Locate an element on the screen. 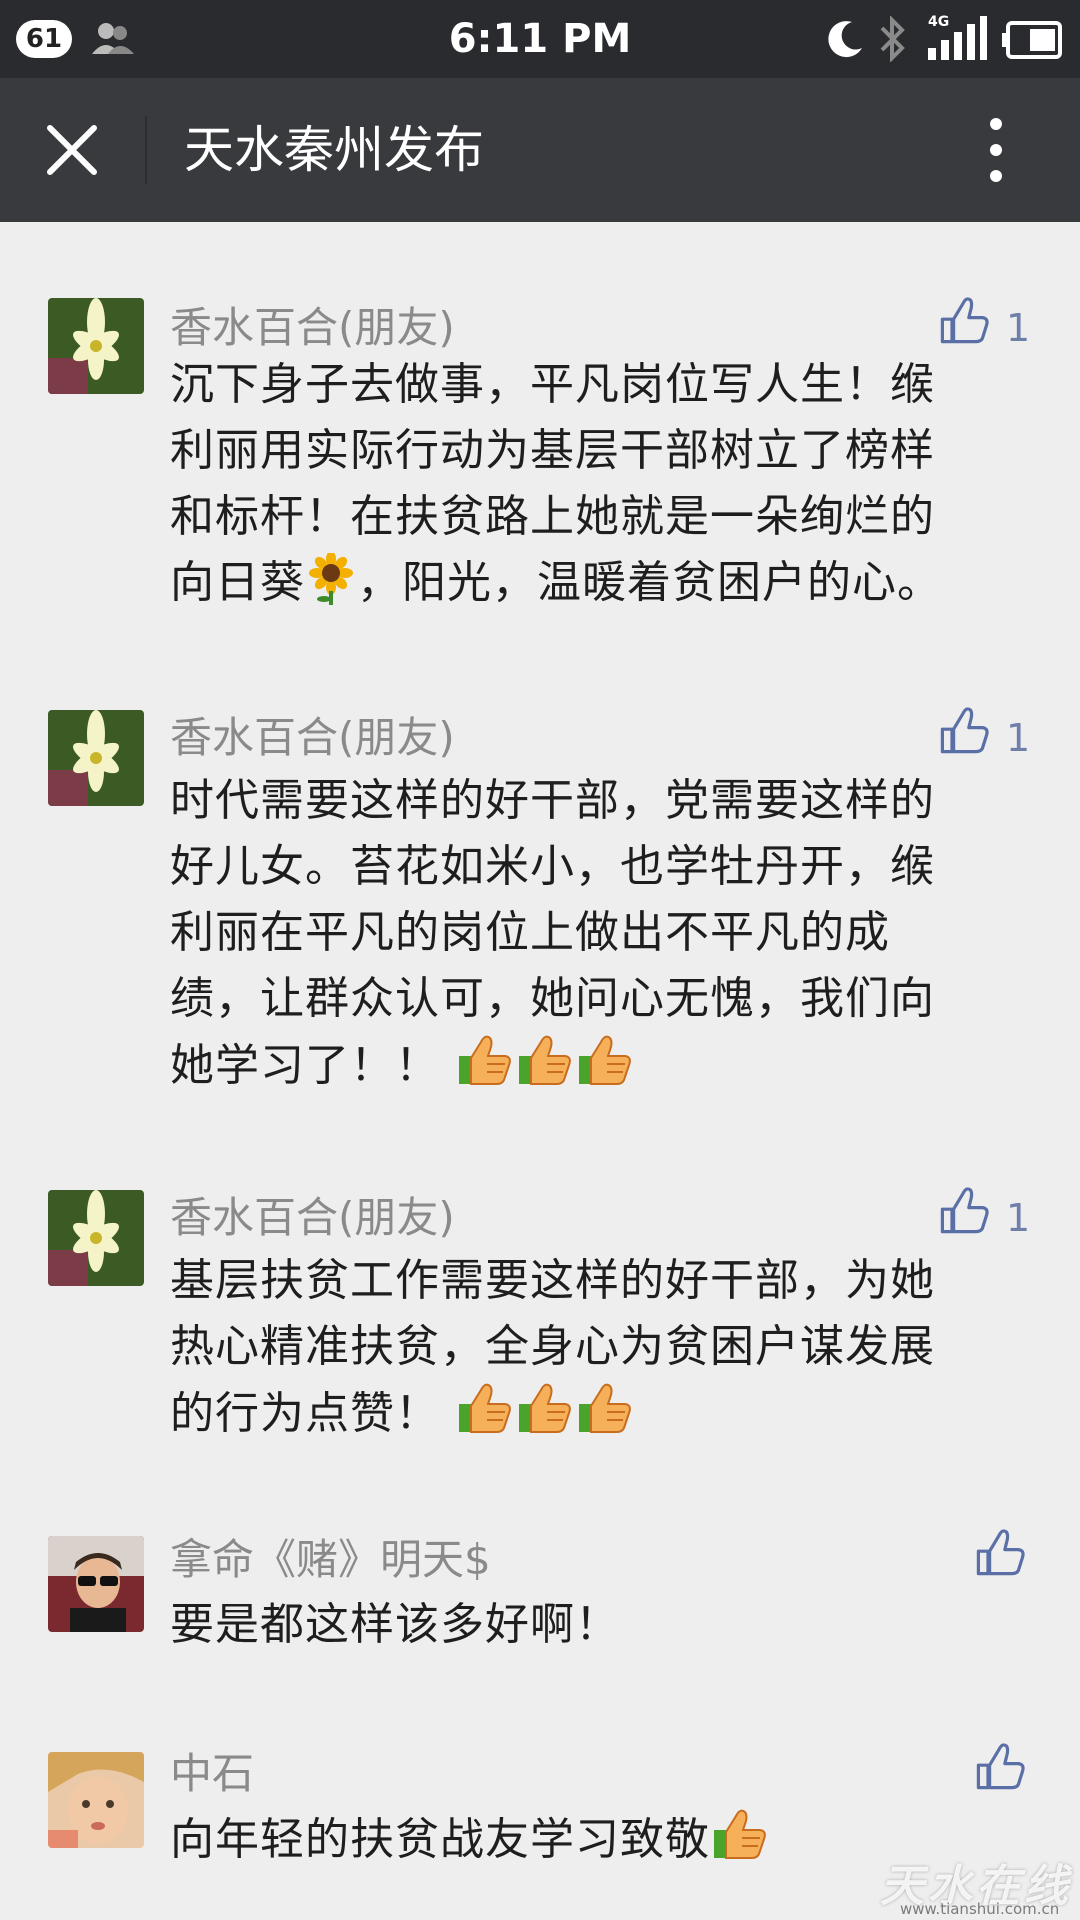 The height and width of the screenshot is (1920, 1080). child-avatar-image is located at coordinates (96, 1800).